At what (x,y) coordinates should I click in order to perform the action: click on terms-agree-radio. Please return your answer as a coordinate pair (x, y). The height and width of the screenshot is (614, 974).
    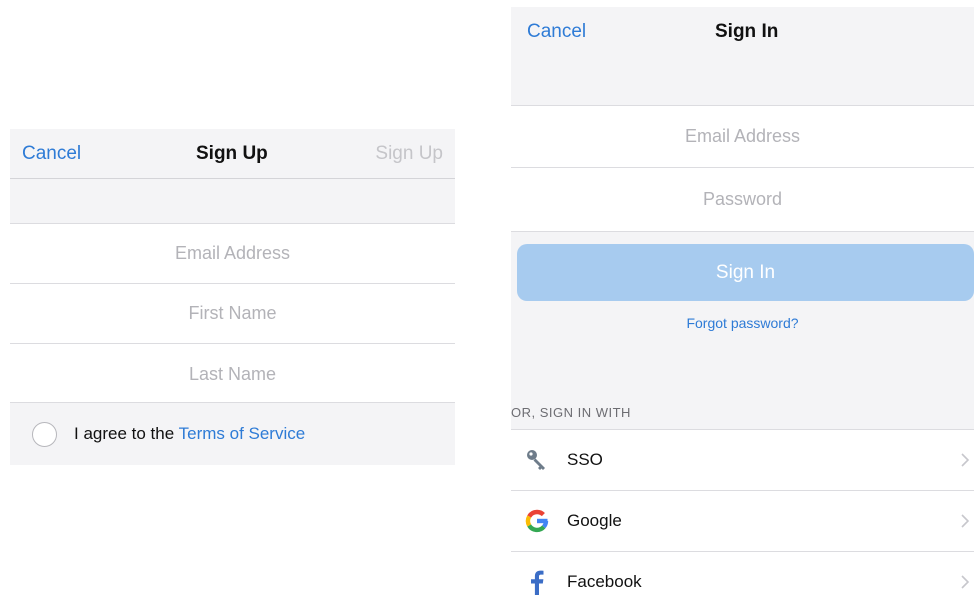
    Looking at the image, I should click on (44, 434).